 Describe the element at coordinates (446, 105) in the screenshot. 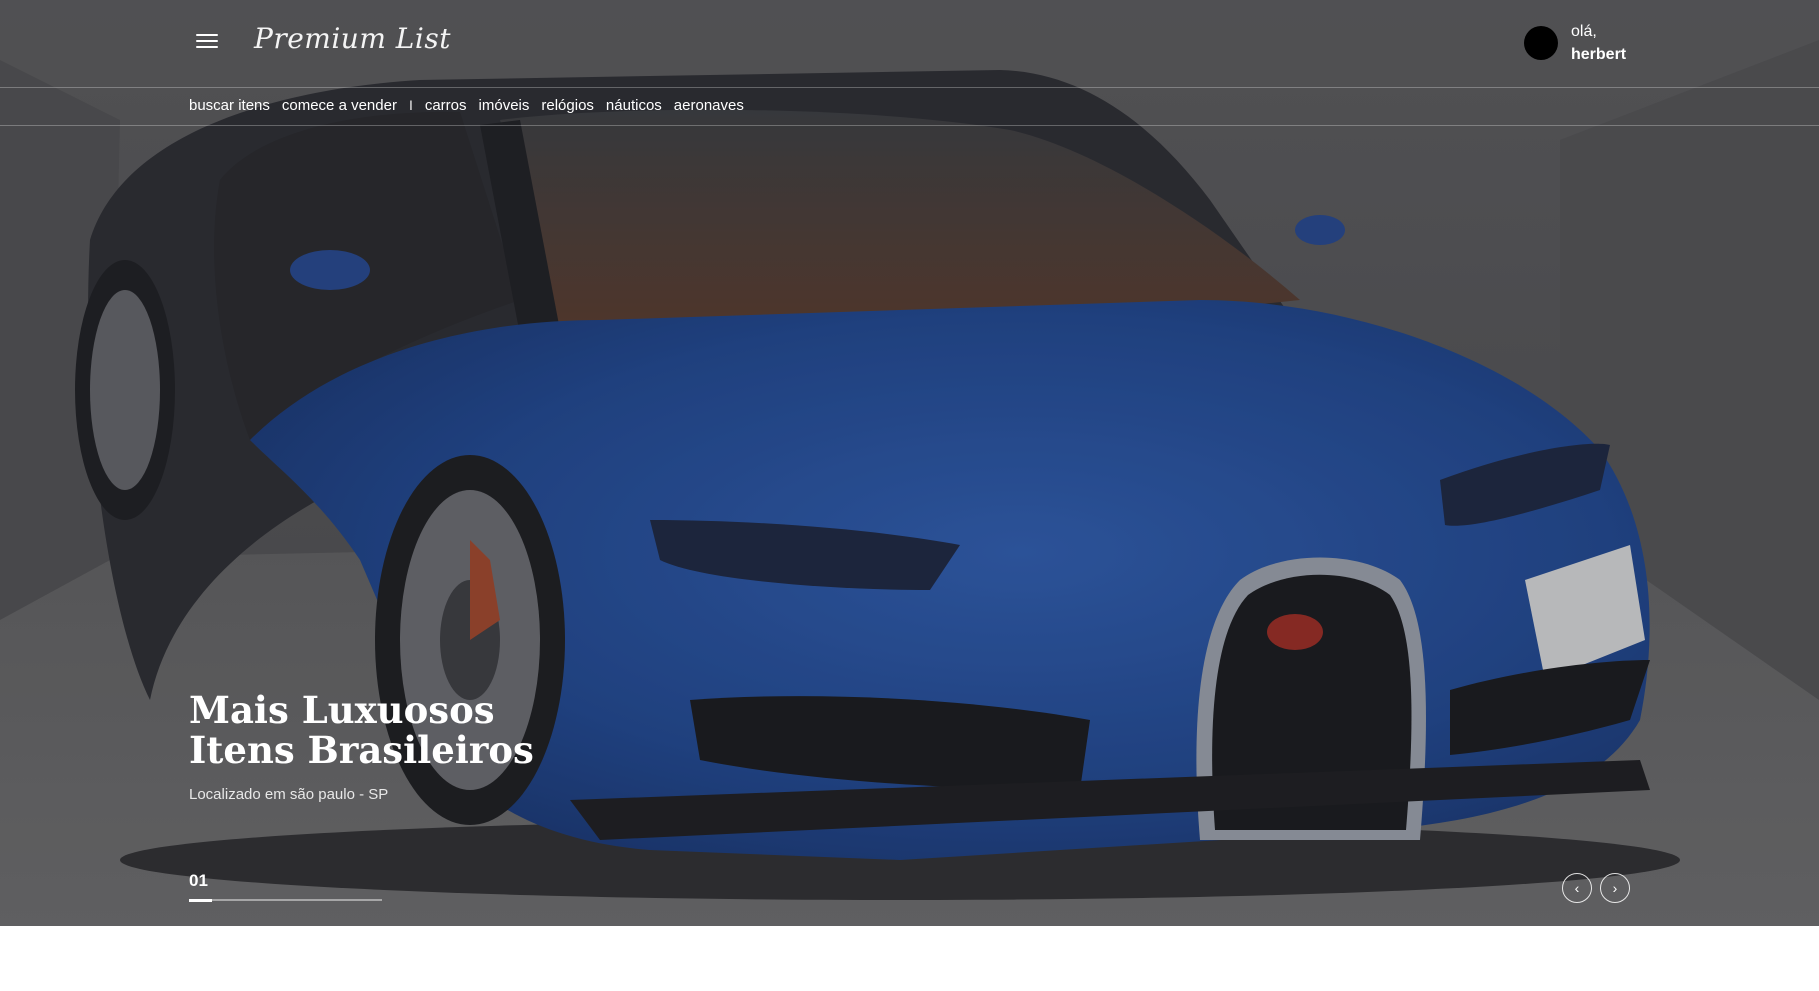

I see `nav-item-carros: carros` at that location.